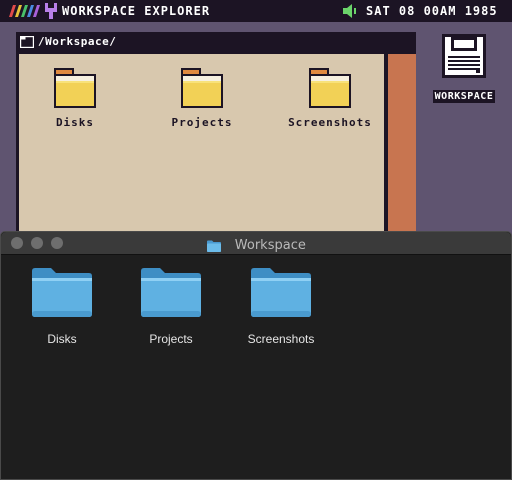 The image size is (512, 480). I want to click on retro-folder-disks: Disks, so click(75, 96).